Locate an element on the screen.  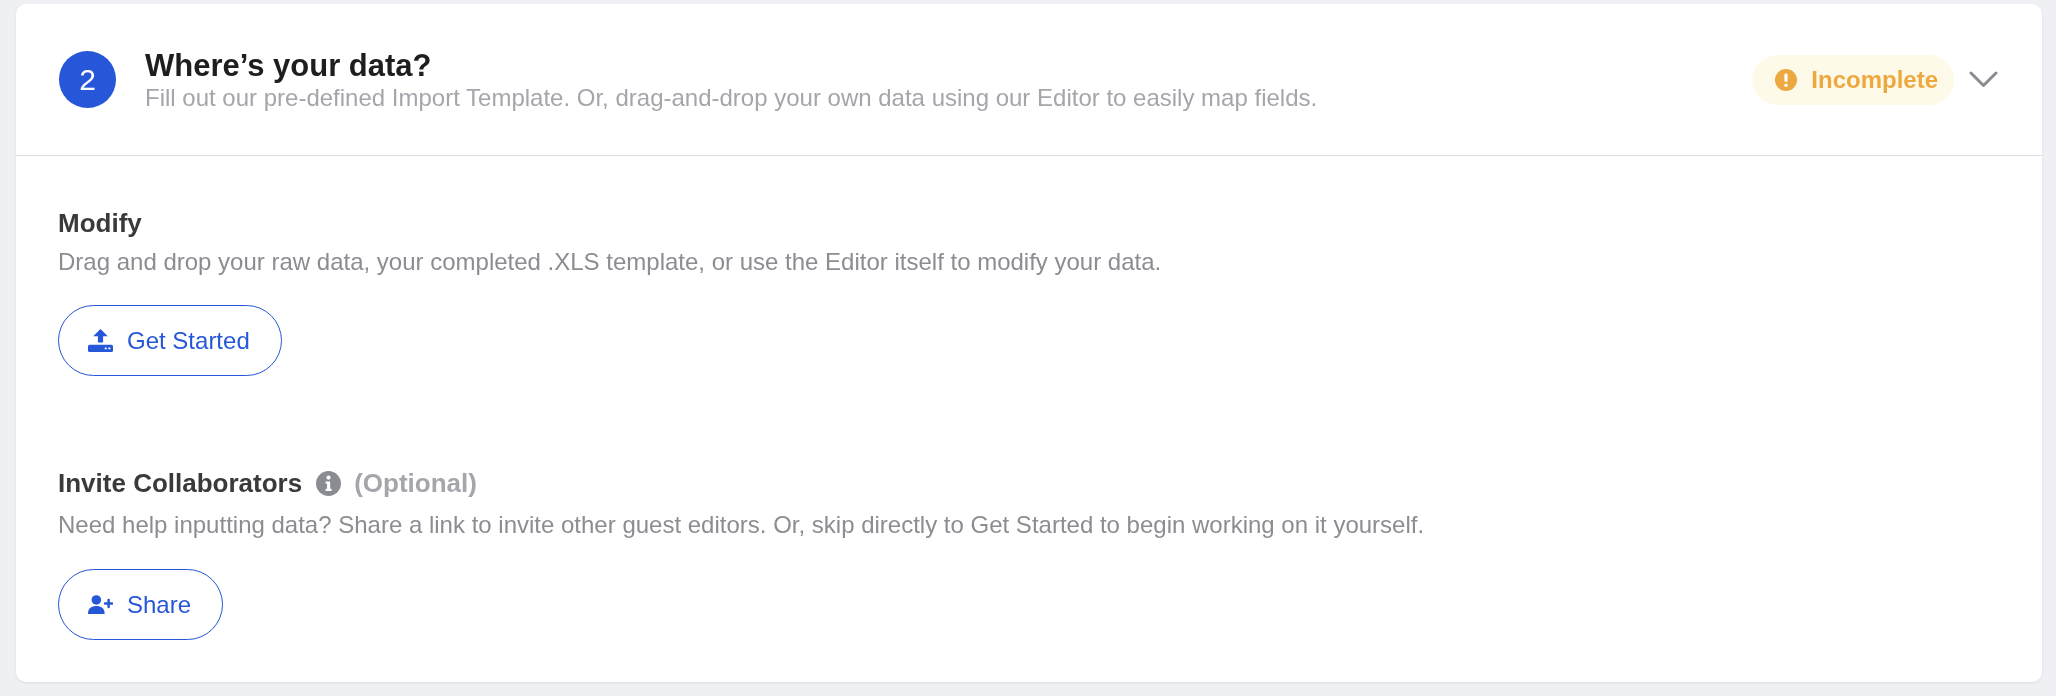
exclamation-icon is located at coordinates (1786, 79).